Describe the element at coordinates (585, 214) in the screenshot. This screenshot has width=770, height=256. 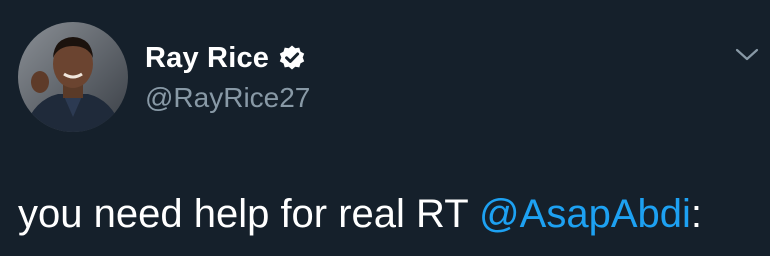
I see `mention-link: @AsapAbdi` at that location.